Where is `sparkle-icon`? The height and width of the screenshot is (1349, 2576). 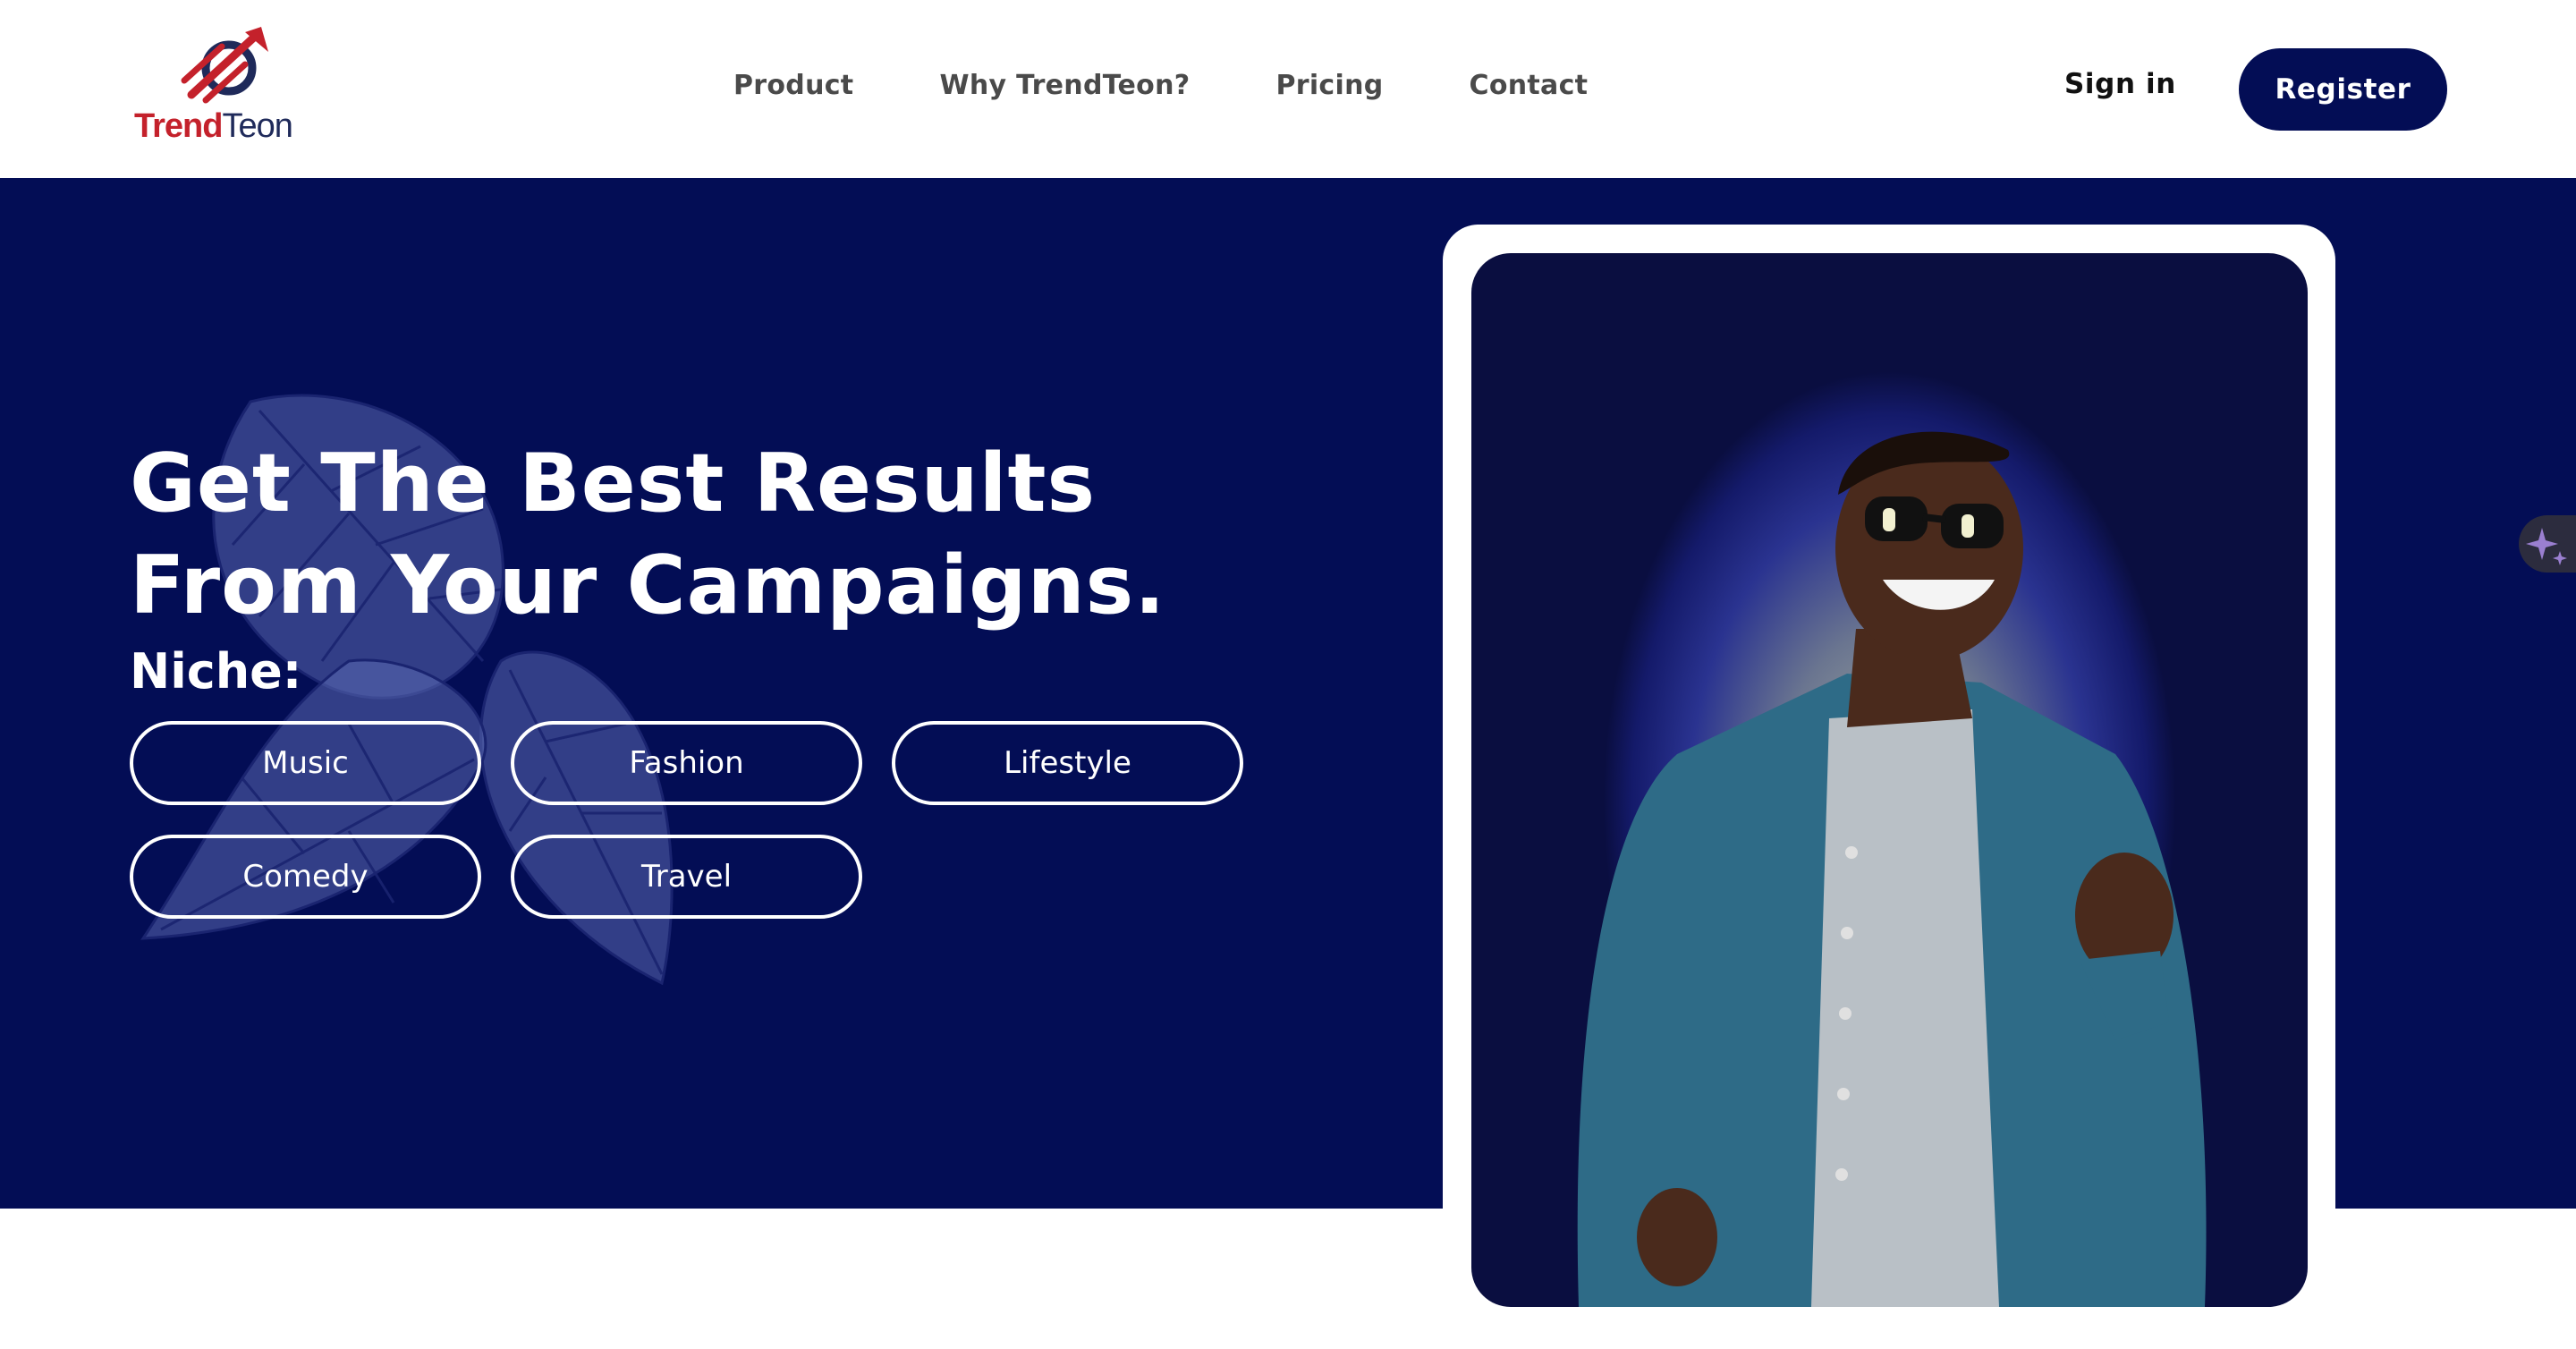
sparkle-icon is located at coordinates (2546, 546).